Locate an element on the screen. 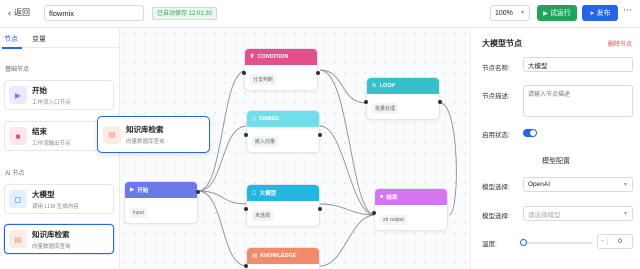 The width and height of the screenshot is (640, 269). node-title: LOOP is located at coordinates (387, 86).